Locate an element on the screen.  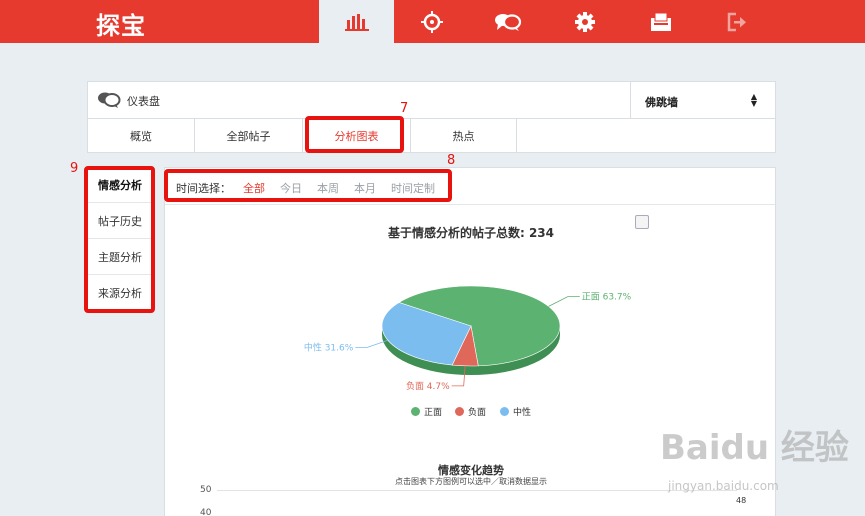
nav-settings is located at coordinates (584, 21).